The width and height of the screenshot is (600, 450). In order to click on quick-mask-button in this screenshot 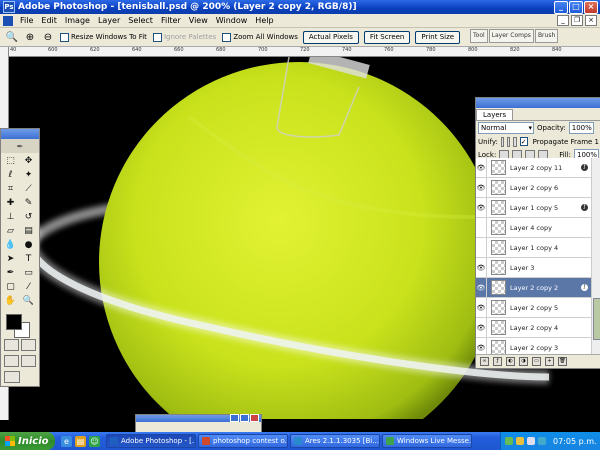, I will do `click(28, 345)`.